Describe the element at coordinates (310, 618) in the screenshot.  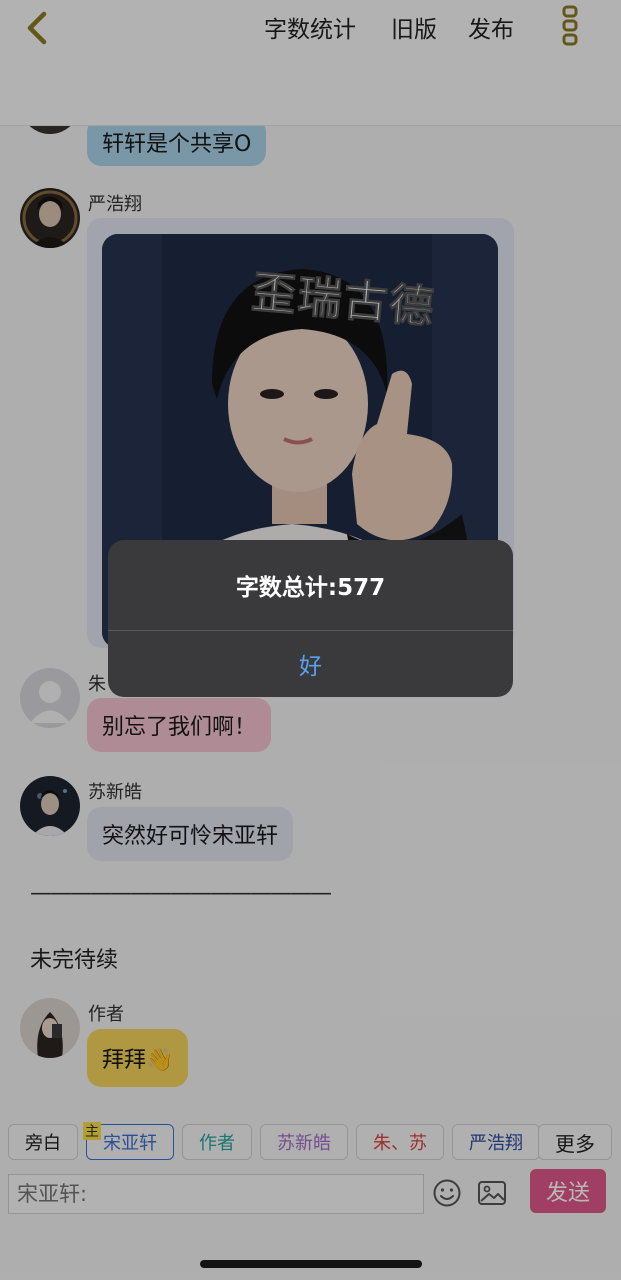
I see `word-count-alert: 字数总计:577 好` at that location.